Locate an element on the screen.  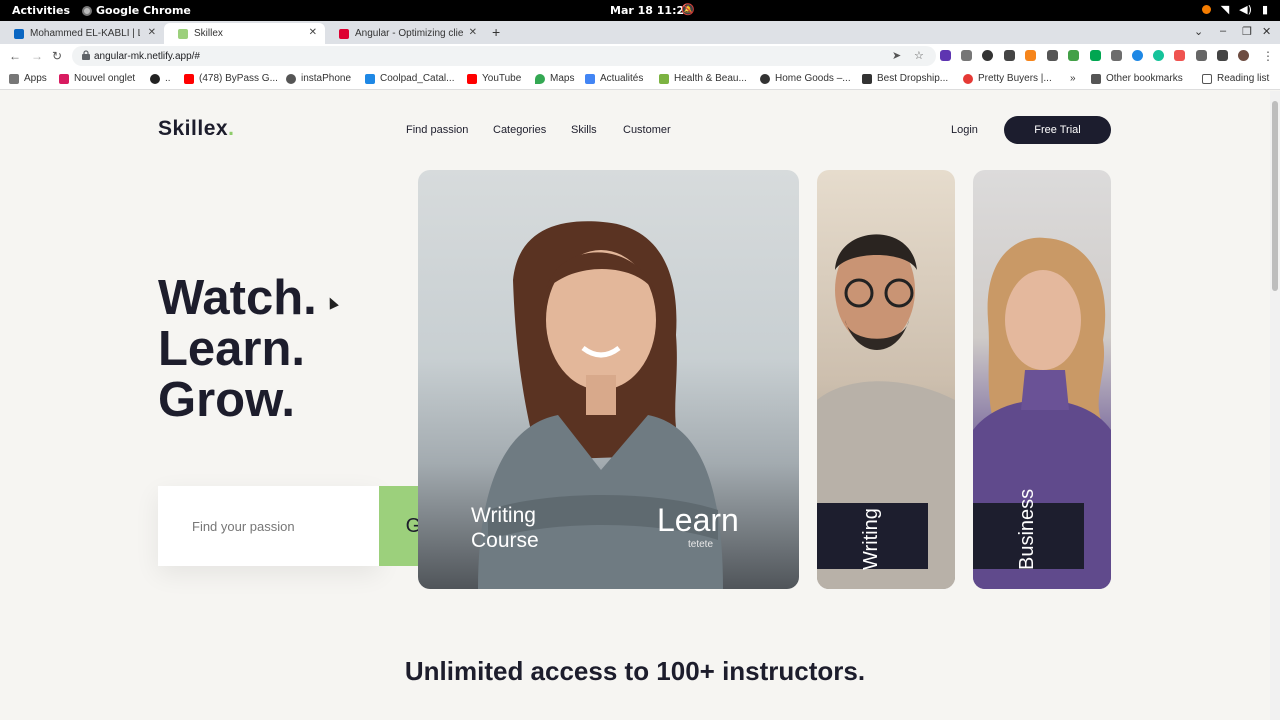
other-bookmarks: Other bookmarks is located at coordinates (1137, 78).